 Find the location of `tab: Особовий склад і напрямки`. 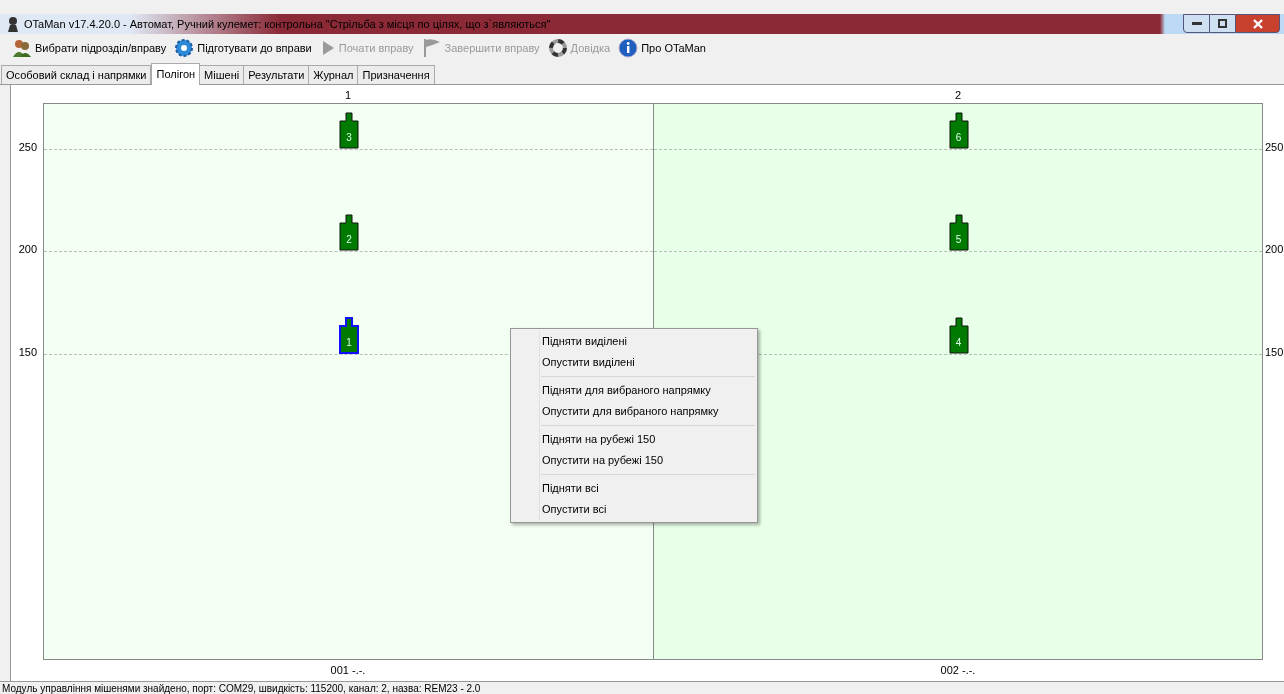

tab: Особовий склад і напрямки is located at coordinates (76, 74).